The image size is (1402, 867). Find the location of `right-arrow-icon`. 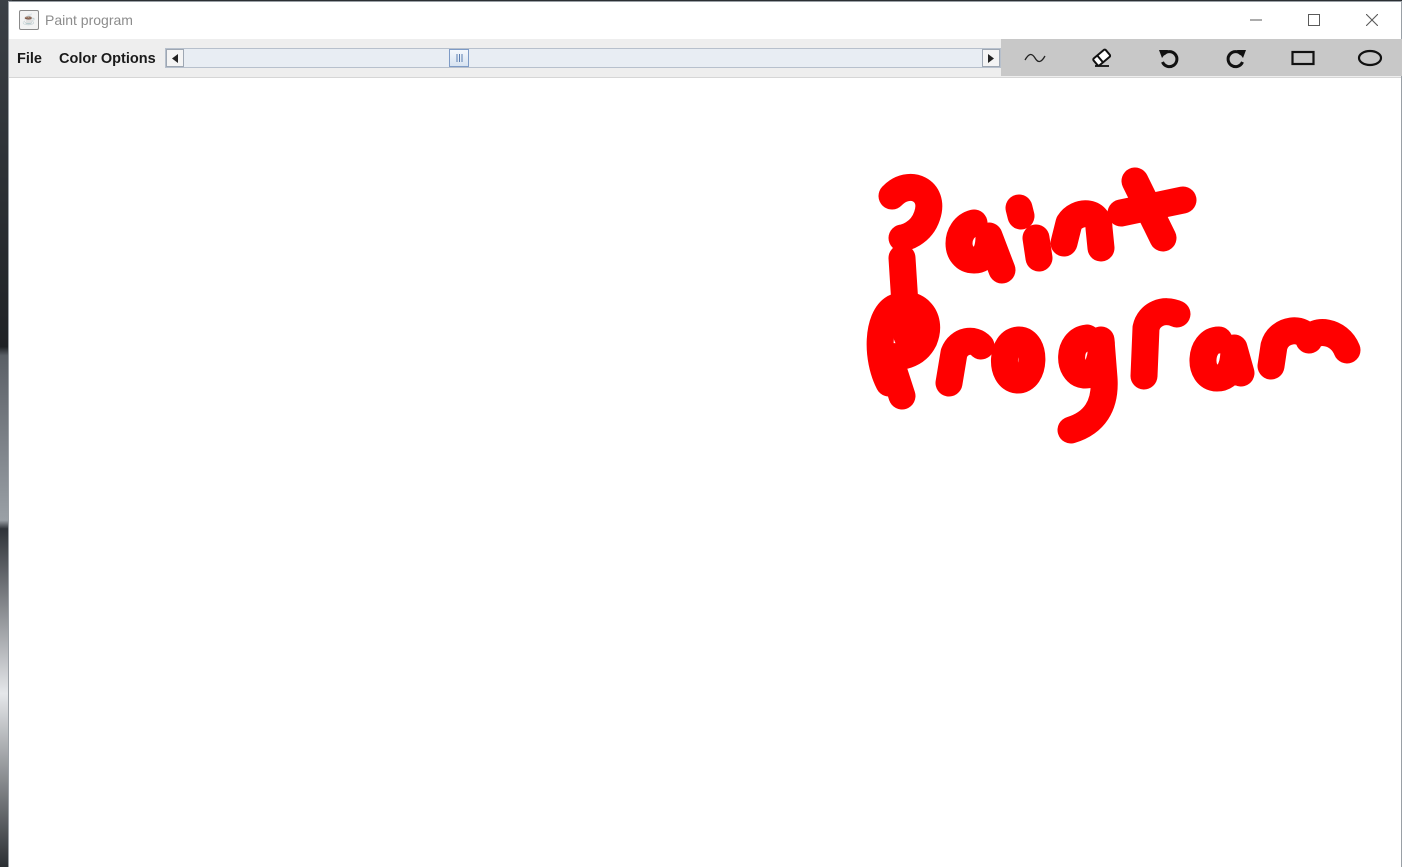

right-arrow-icon is located at coordinates (991, 58).